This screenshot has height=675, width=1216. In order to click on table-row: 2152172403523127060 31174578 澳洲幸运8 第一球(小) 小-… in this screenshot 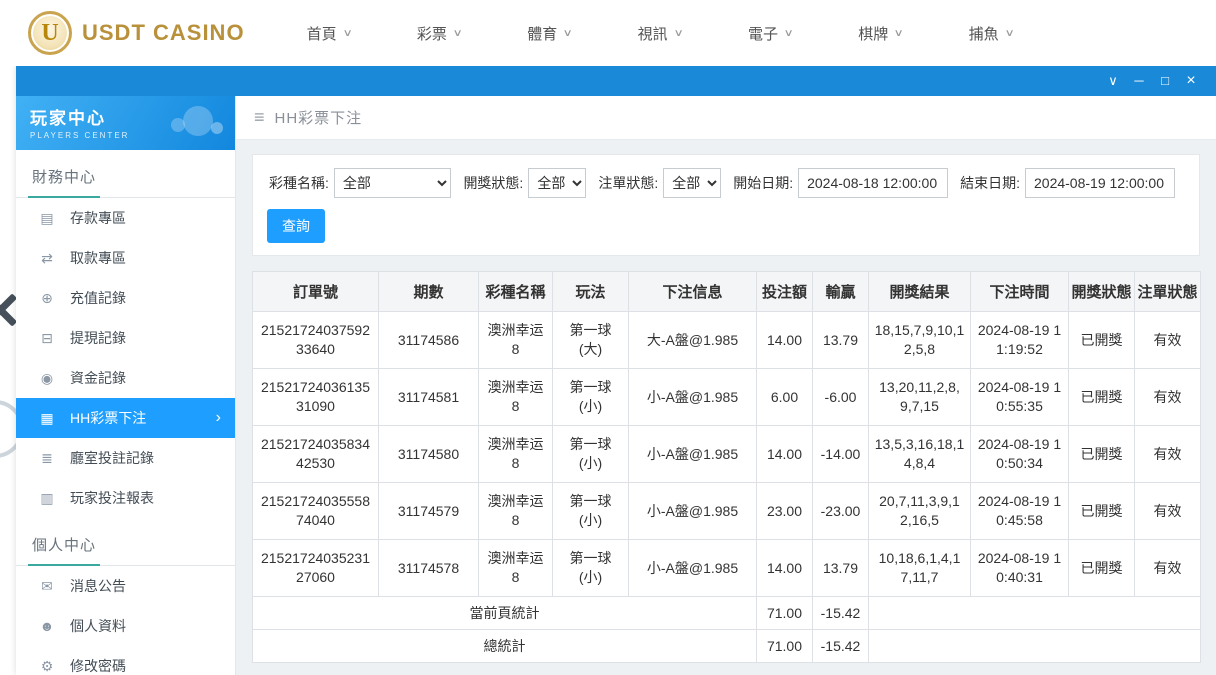, I will do `click(726, 568)`.